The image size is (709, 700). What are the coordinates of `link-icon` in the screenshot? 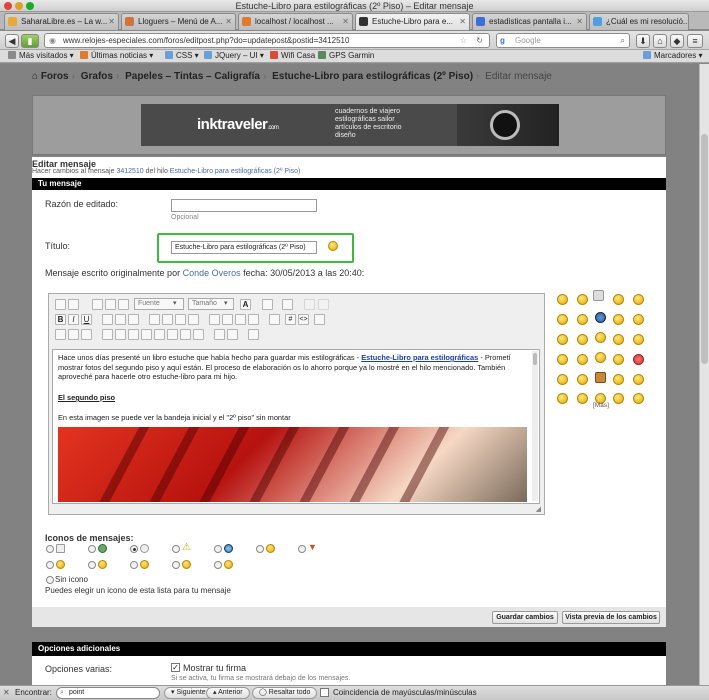 It's located at (214, 319).